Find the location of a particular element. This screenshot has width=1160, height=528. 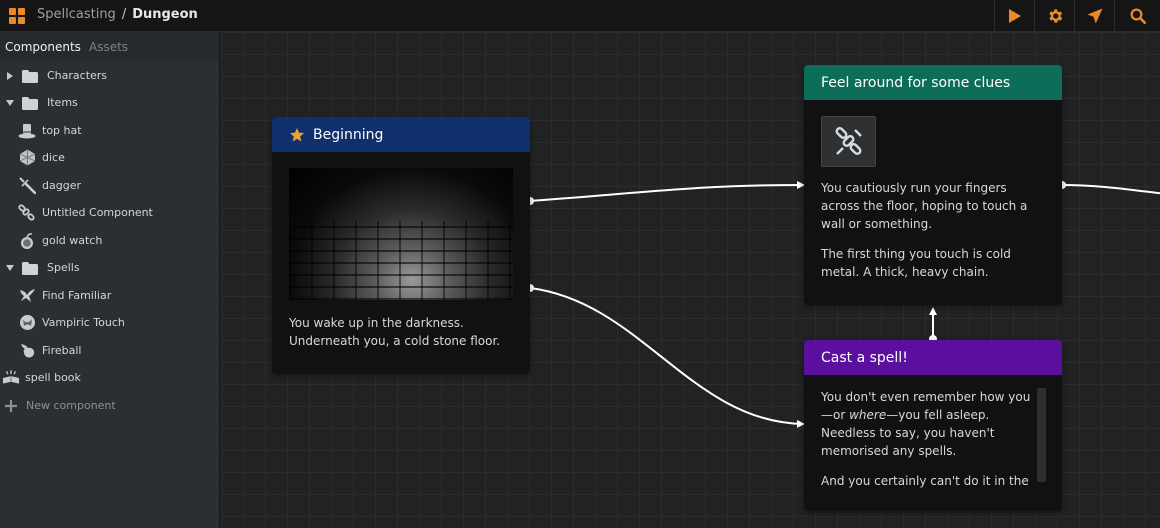

settings-button is located at coordinates (1054, 16).